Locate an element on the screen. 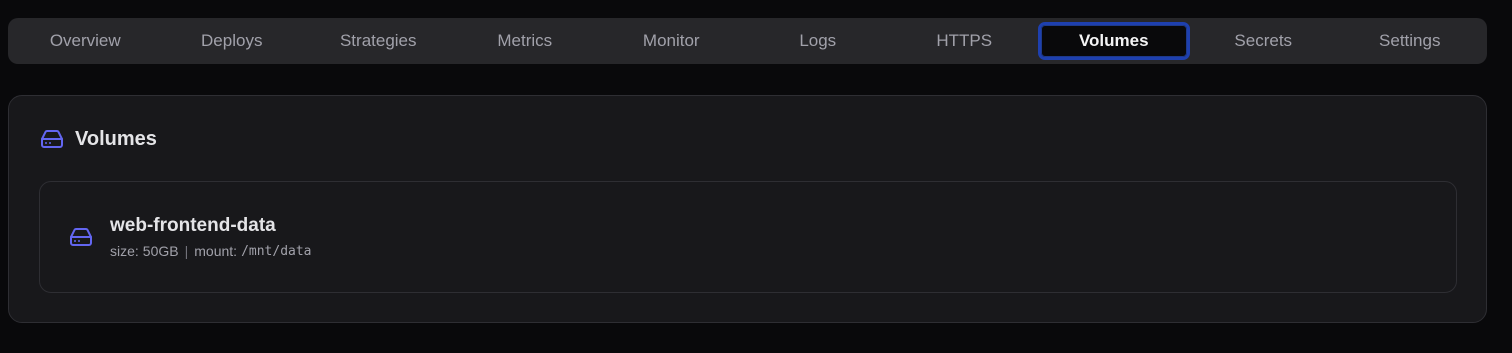 This screenshot has width=1512, height=353. tab-metrics: Metrics is located at coordinates (525, 41).